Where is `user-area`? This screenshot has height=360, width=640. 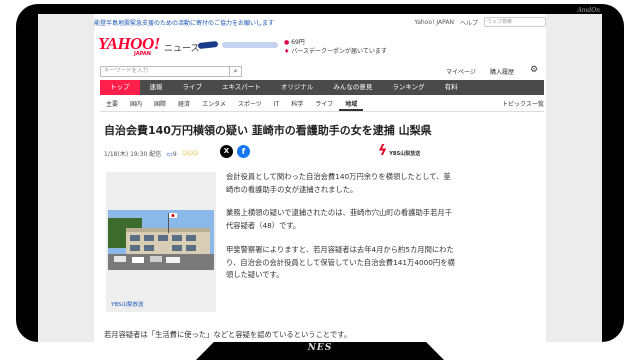
user-area is located at coordinates (237, 45).